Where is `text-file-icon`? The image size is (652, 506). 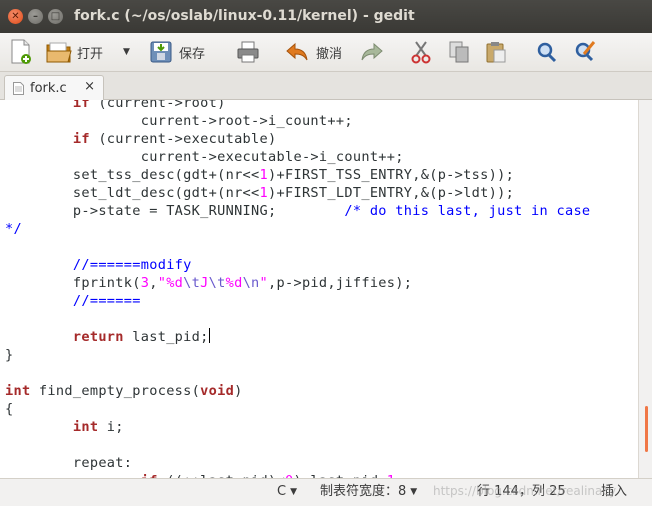 text-file-icon is located at coordinates (18, 88).